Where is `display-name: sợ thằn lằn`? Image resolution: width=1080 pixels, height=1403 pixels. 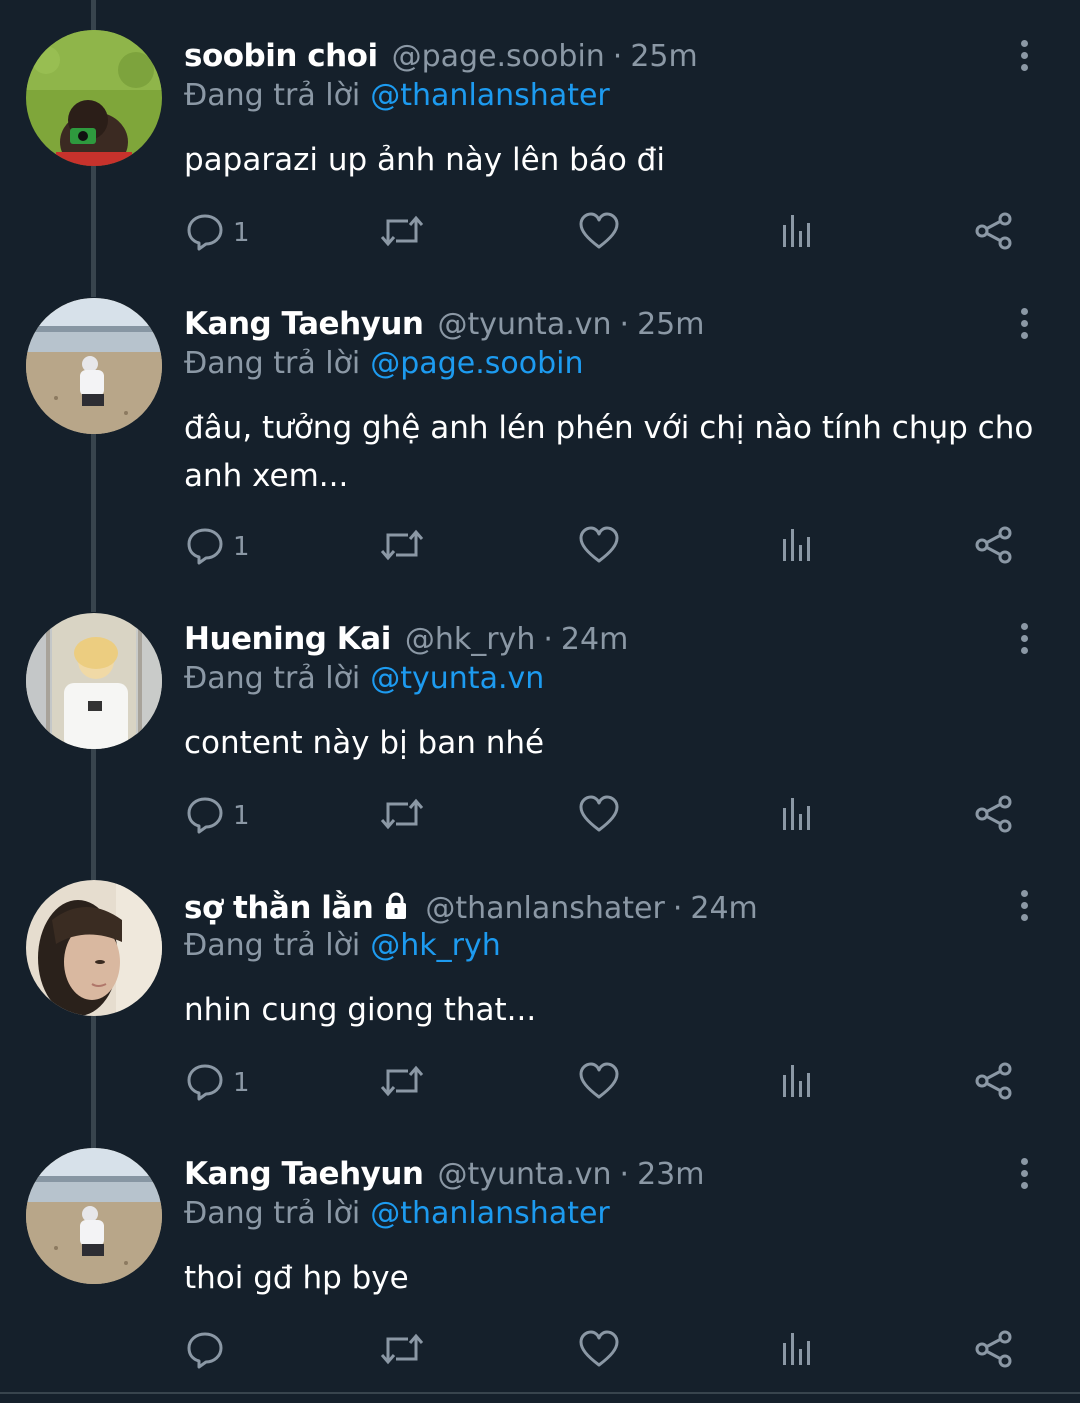 display-name: sợ thằn lằn is located at coordinates (279, 908).